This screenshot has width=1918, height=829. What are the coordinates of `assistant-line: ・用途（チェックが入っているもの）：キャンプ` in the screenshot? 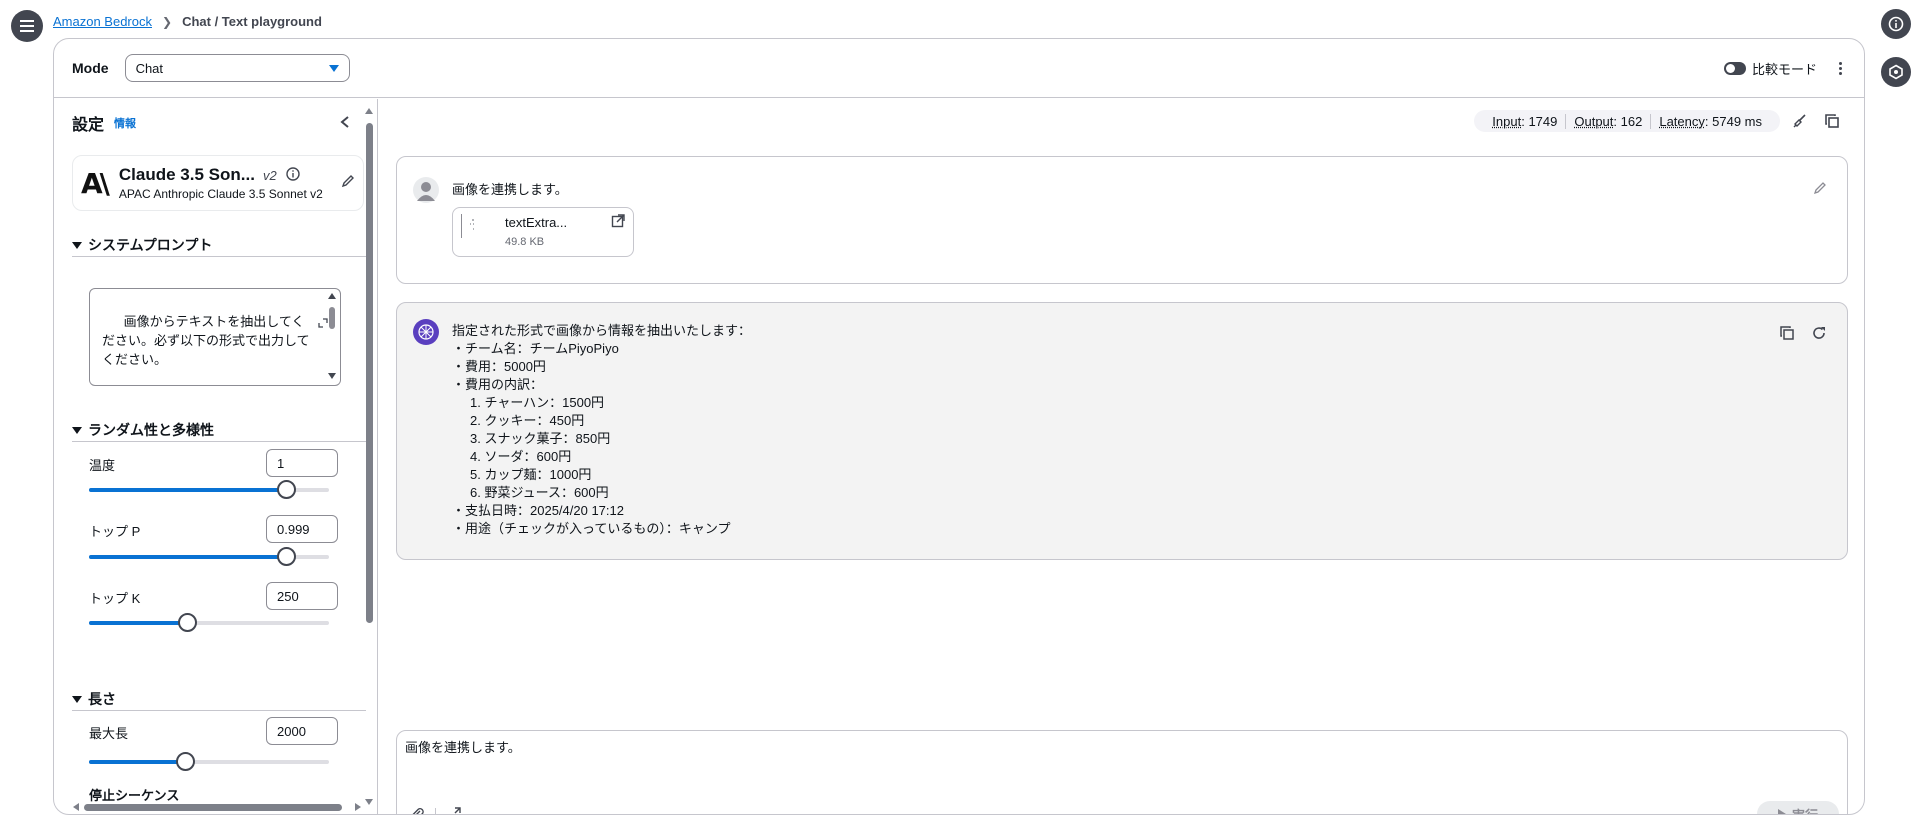 It's located at (591, 528).